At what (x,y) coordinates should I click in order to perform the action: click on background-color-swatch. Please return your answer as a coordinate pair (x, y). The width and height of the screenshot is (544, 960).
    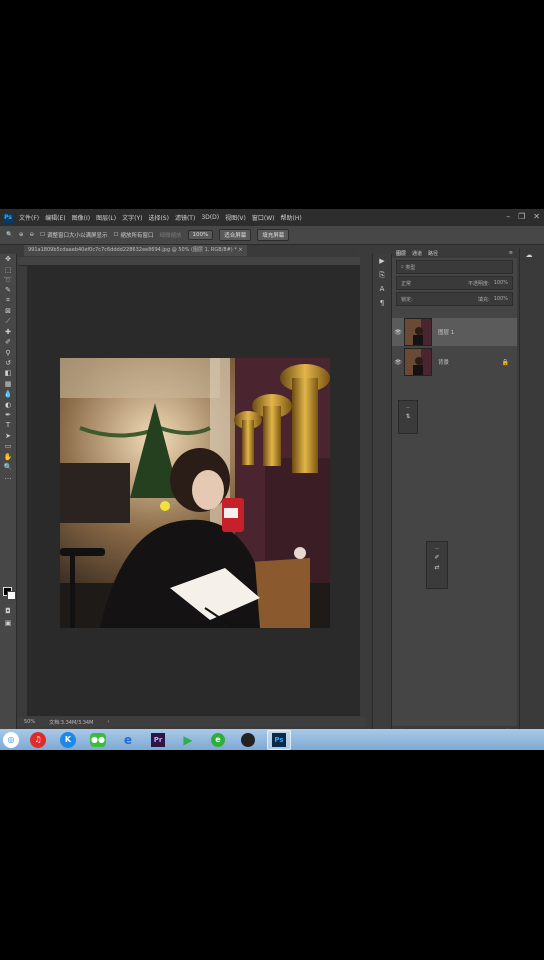
    Looking at the image, I should click on (11, 595).